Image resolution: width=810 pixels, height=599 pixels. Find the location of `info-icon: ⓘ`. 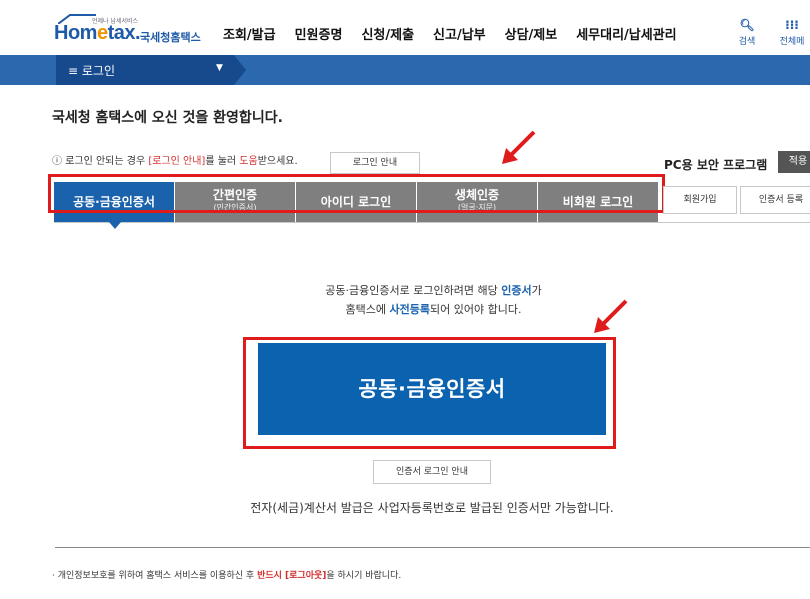

info-icon: ⓘ is located at coordinates (57, 161).